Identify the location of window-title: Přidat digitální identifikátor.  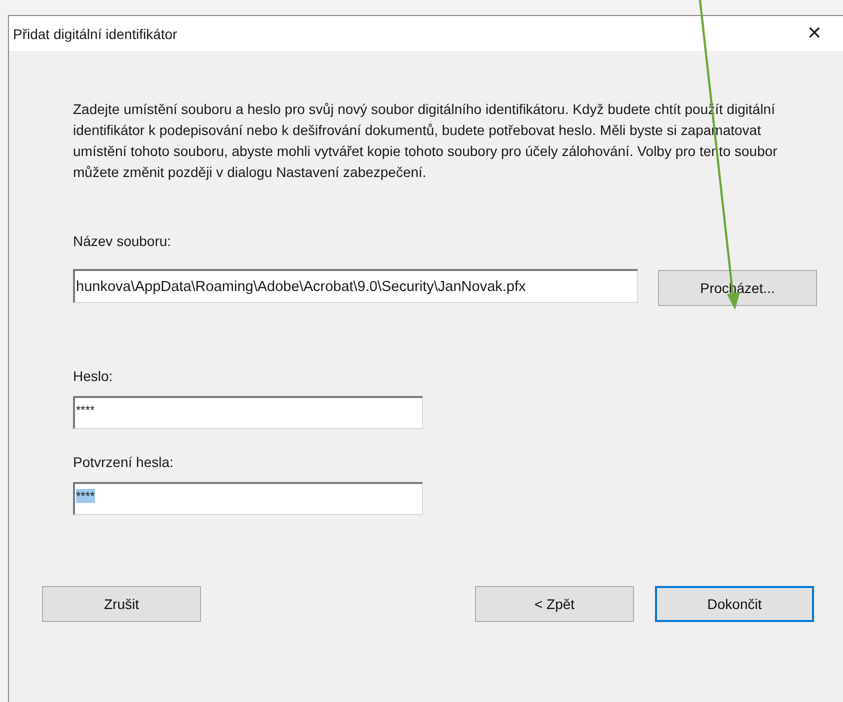
(95, 34).